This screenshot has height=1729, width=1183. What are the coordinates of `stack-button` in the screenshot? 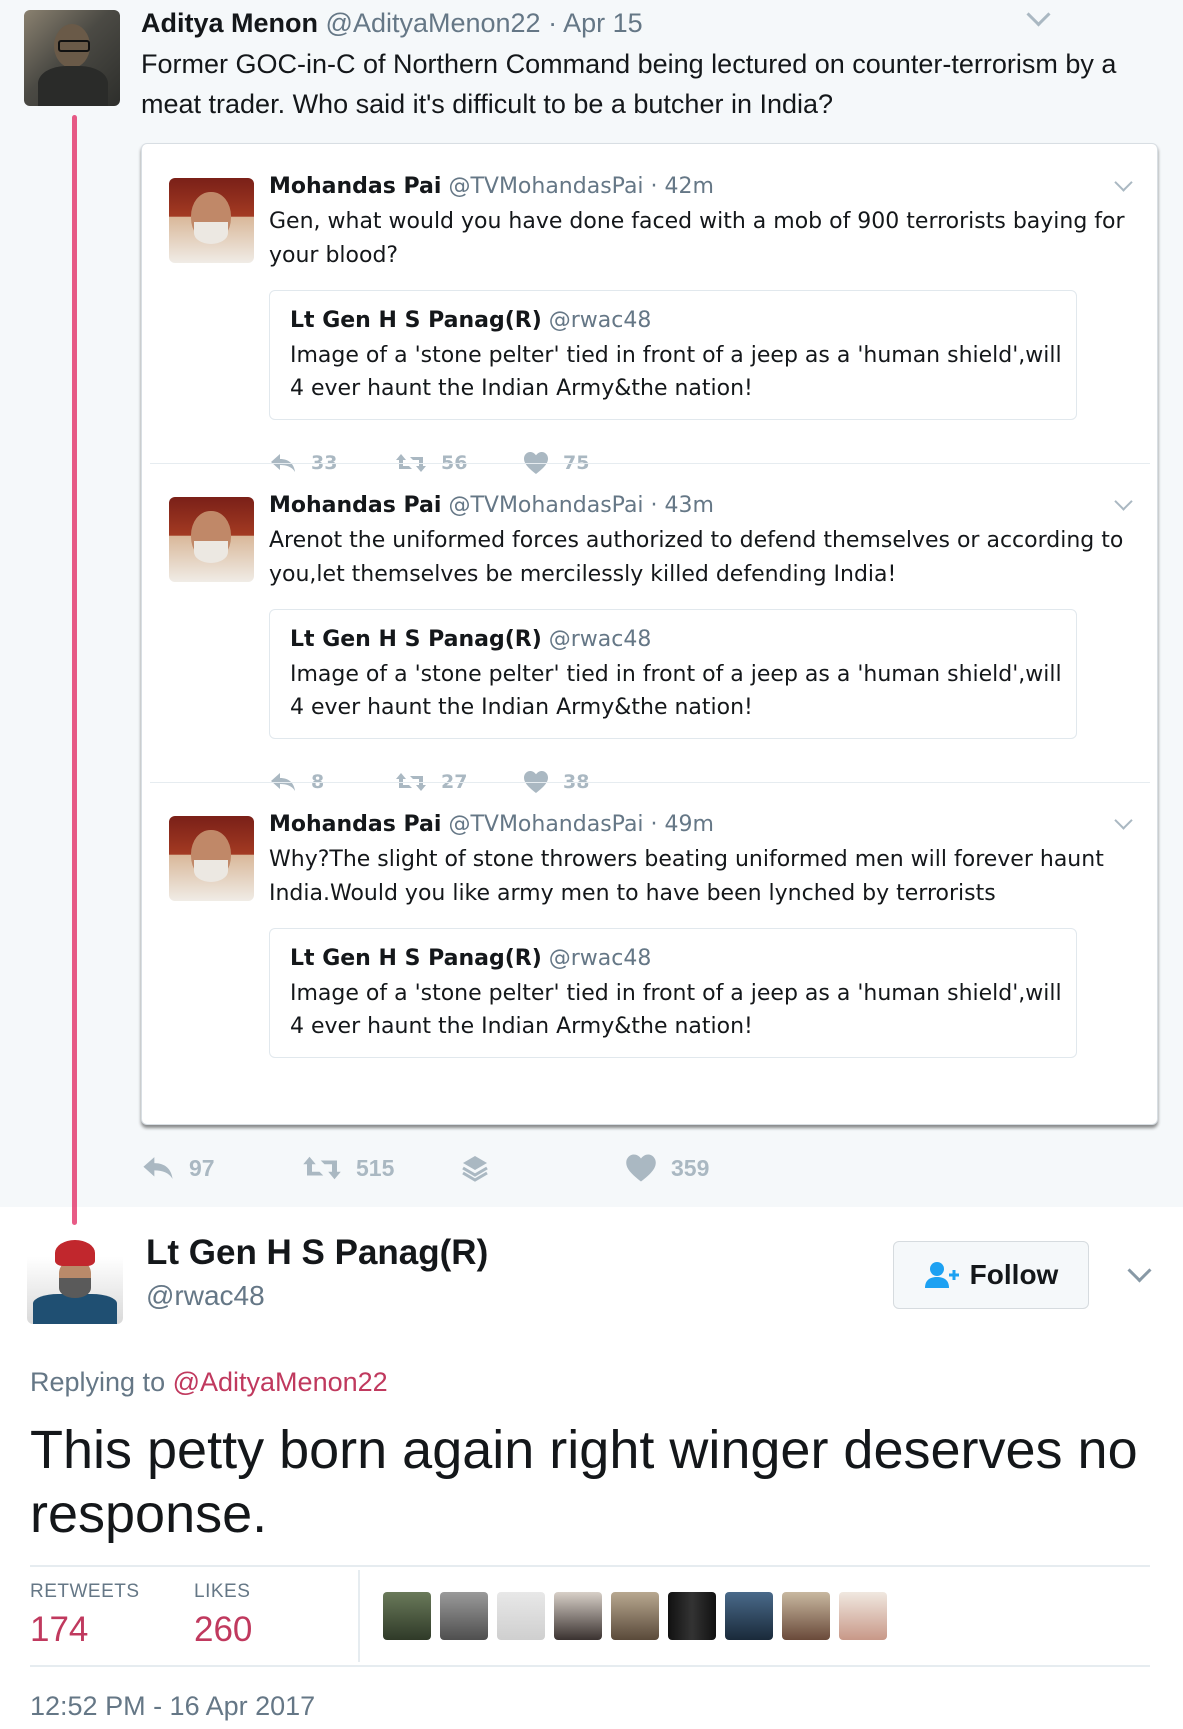 It's located at (482, 1168).